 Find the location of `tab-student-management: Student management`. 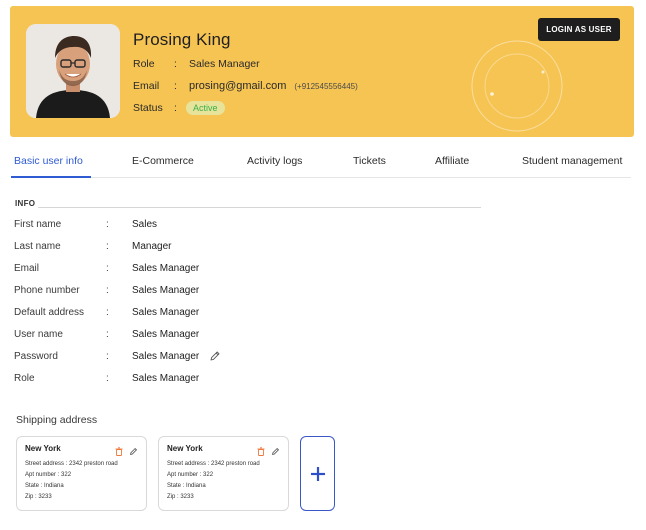

tab-student-management: Student management is located at coordinates (572, 161).